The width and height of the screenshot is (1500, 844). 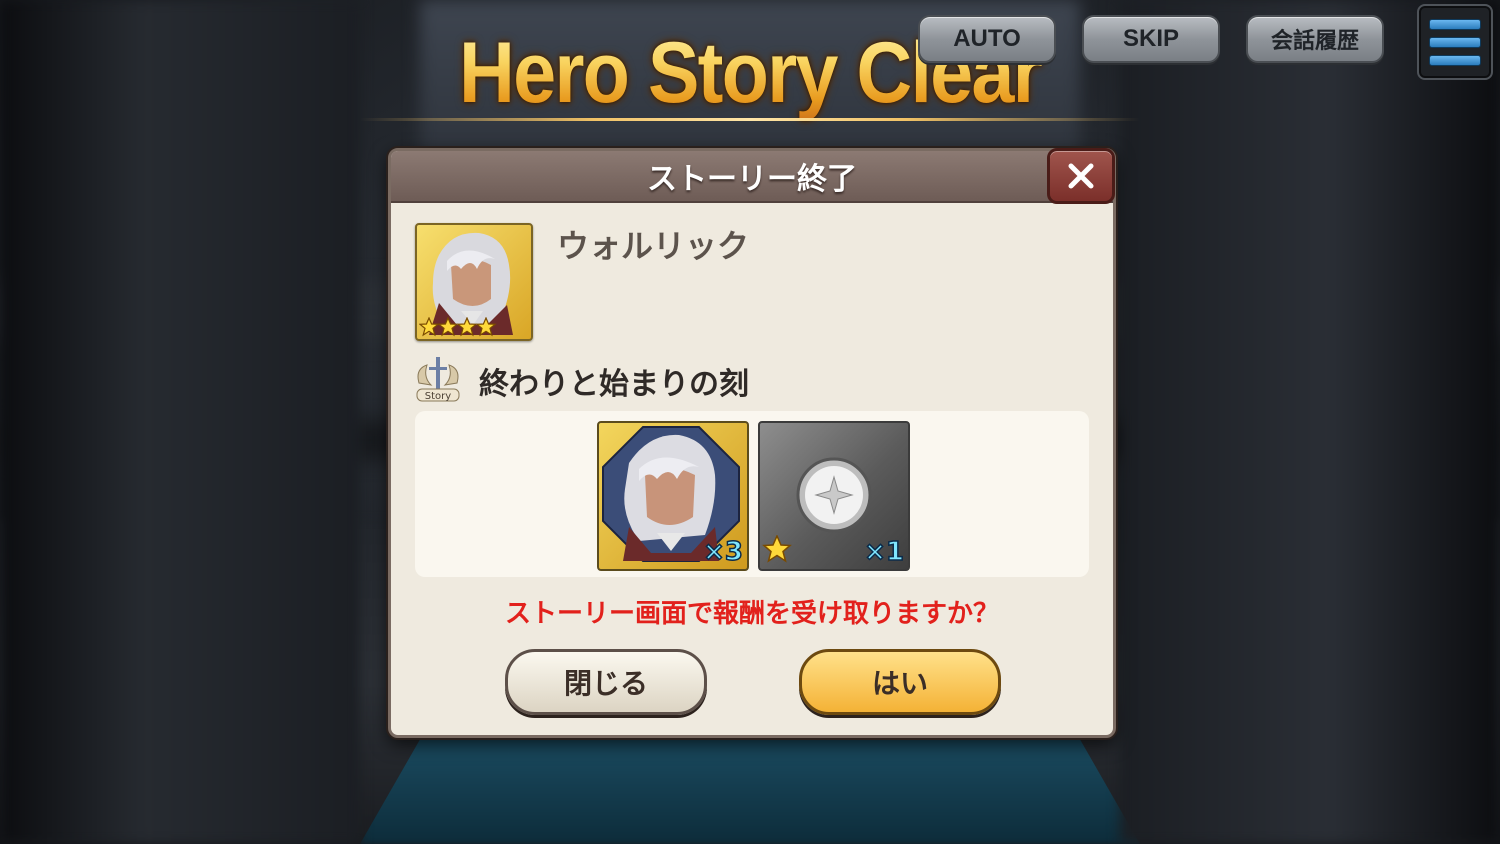 I want to click on reward-hero-quantity: ×3, so click(x=722, y=552).